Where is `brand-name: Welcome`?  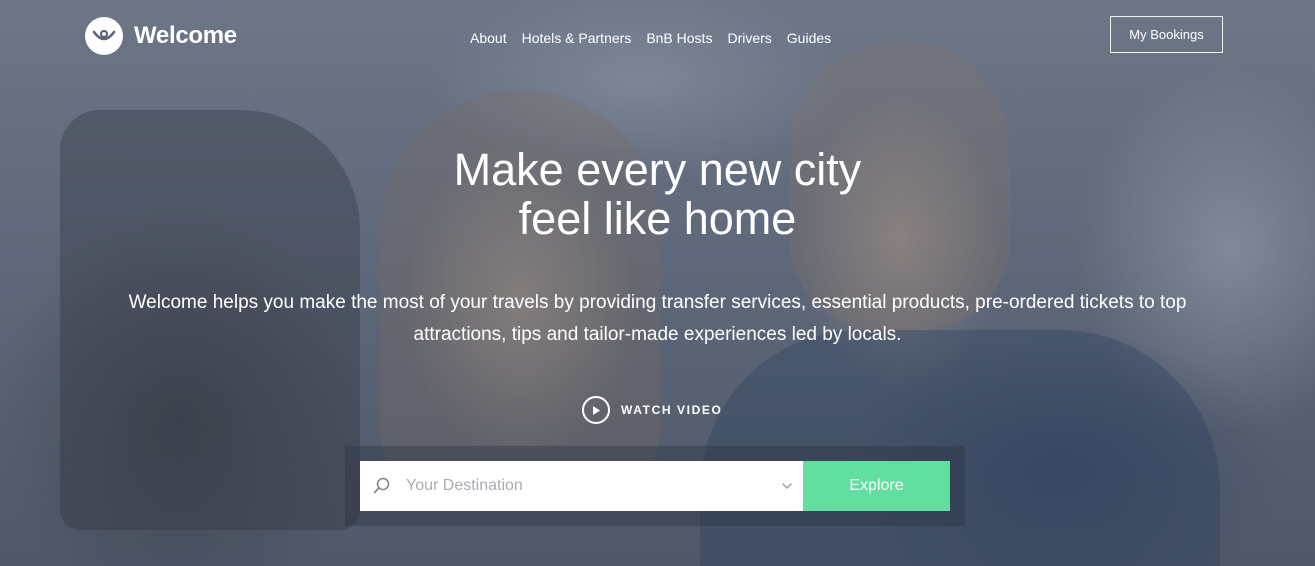
brand-name: Welcome is located at coordinates (185, 35).